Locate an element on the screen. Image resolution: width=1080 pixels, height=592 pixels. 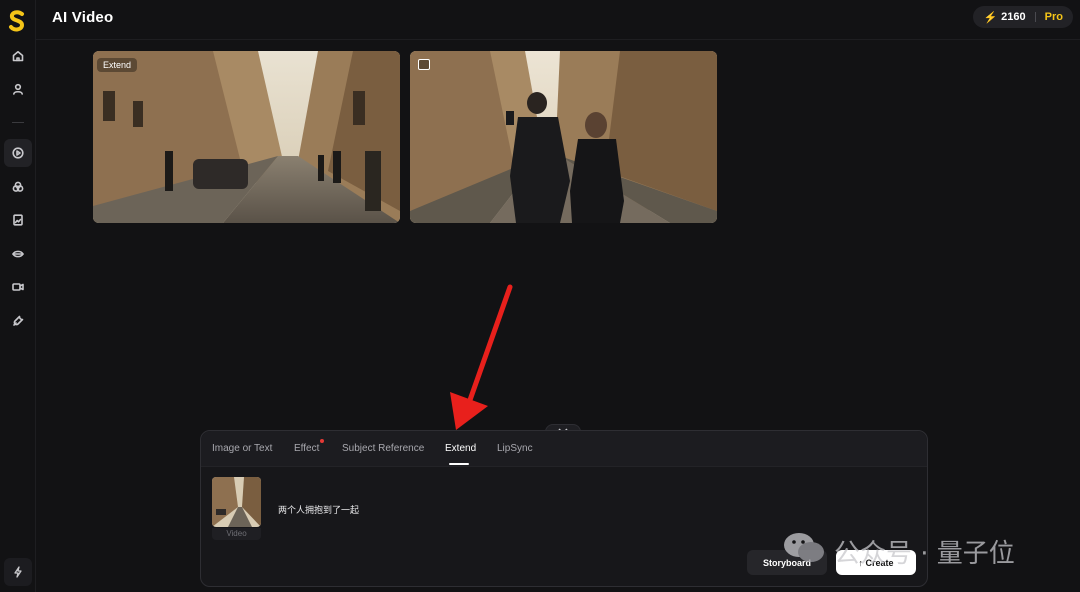
user-icon is located at coordinates (18, 89).